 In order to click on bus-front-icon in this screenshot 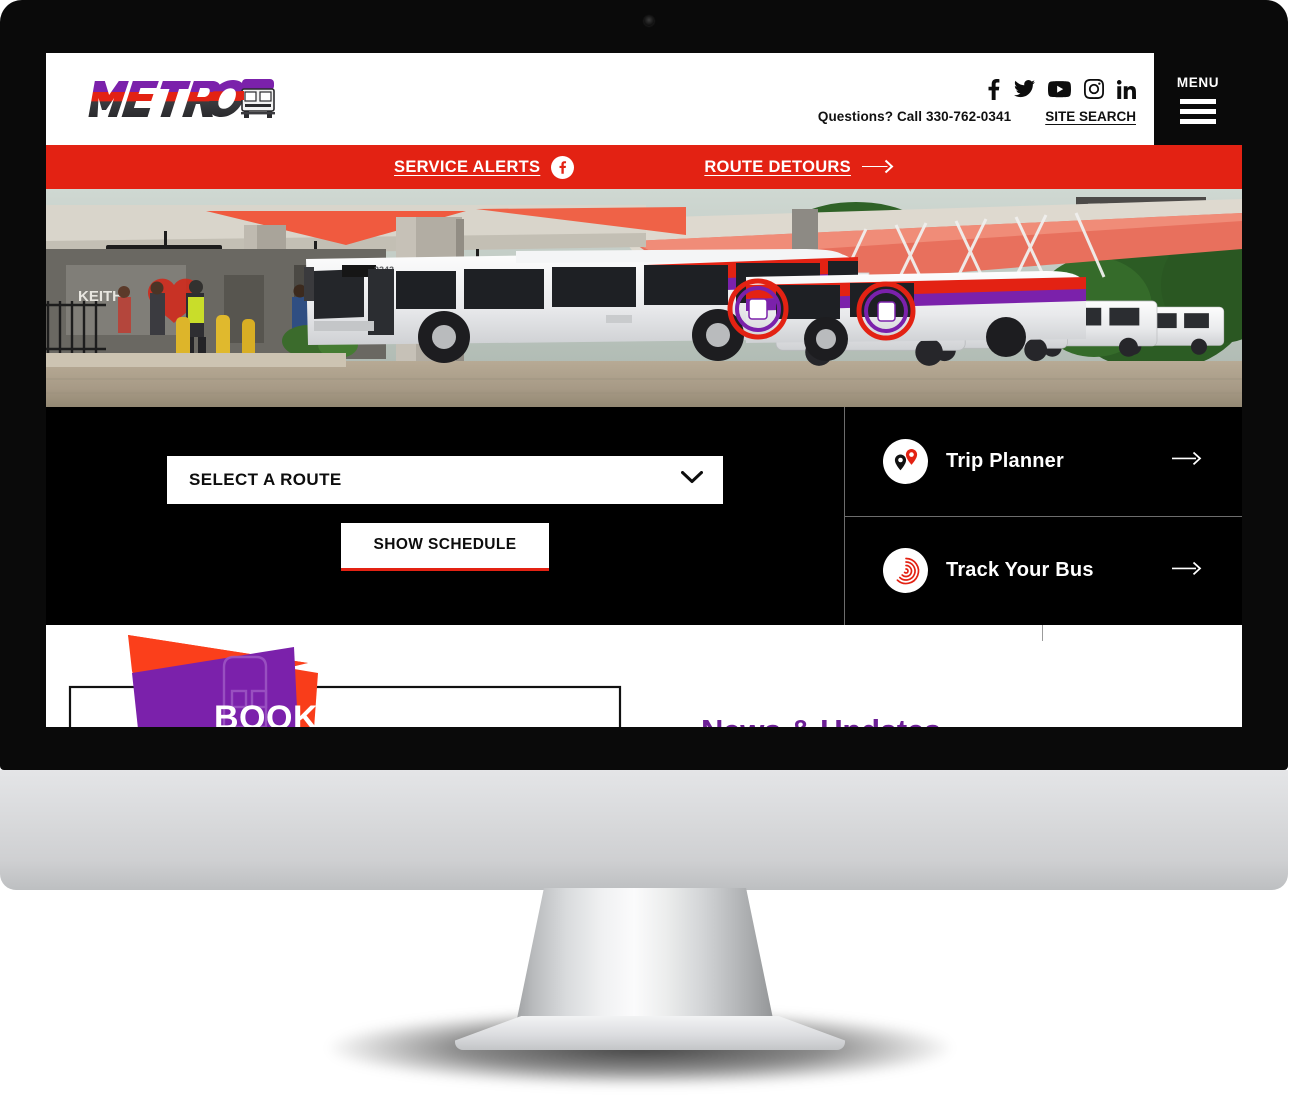, I will do `click(257, 98)`.